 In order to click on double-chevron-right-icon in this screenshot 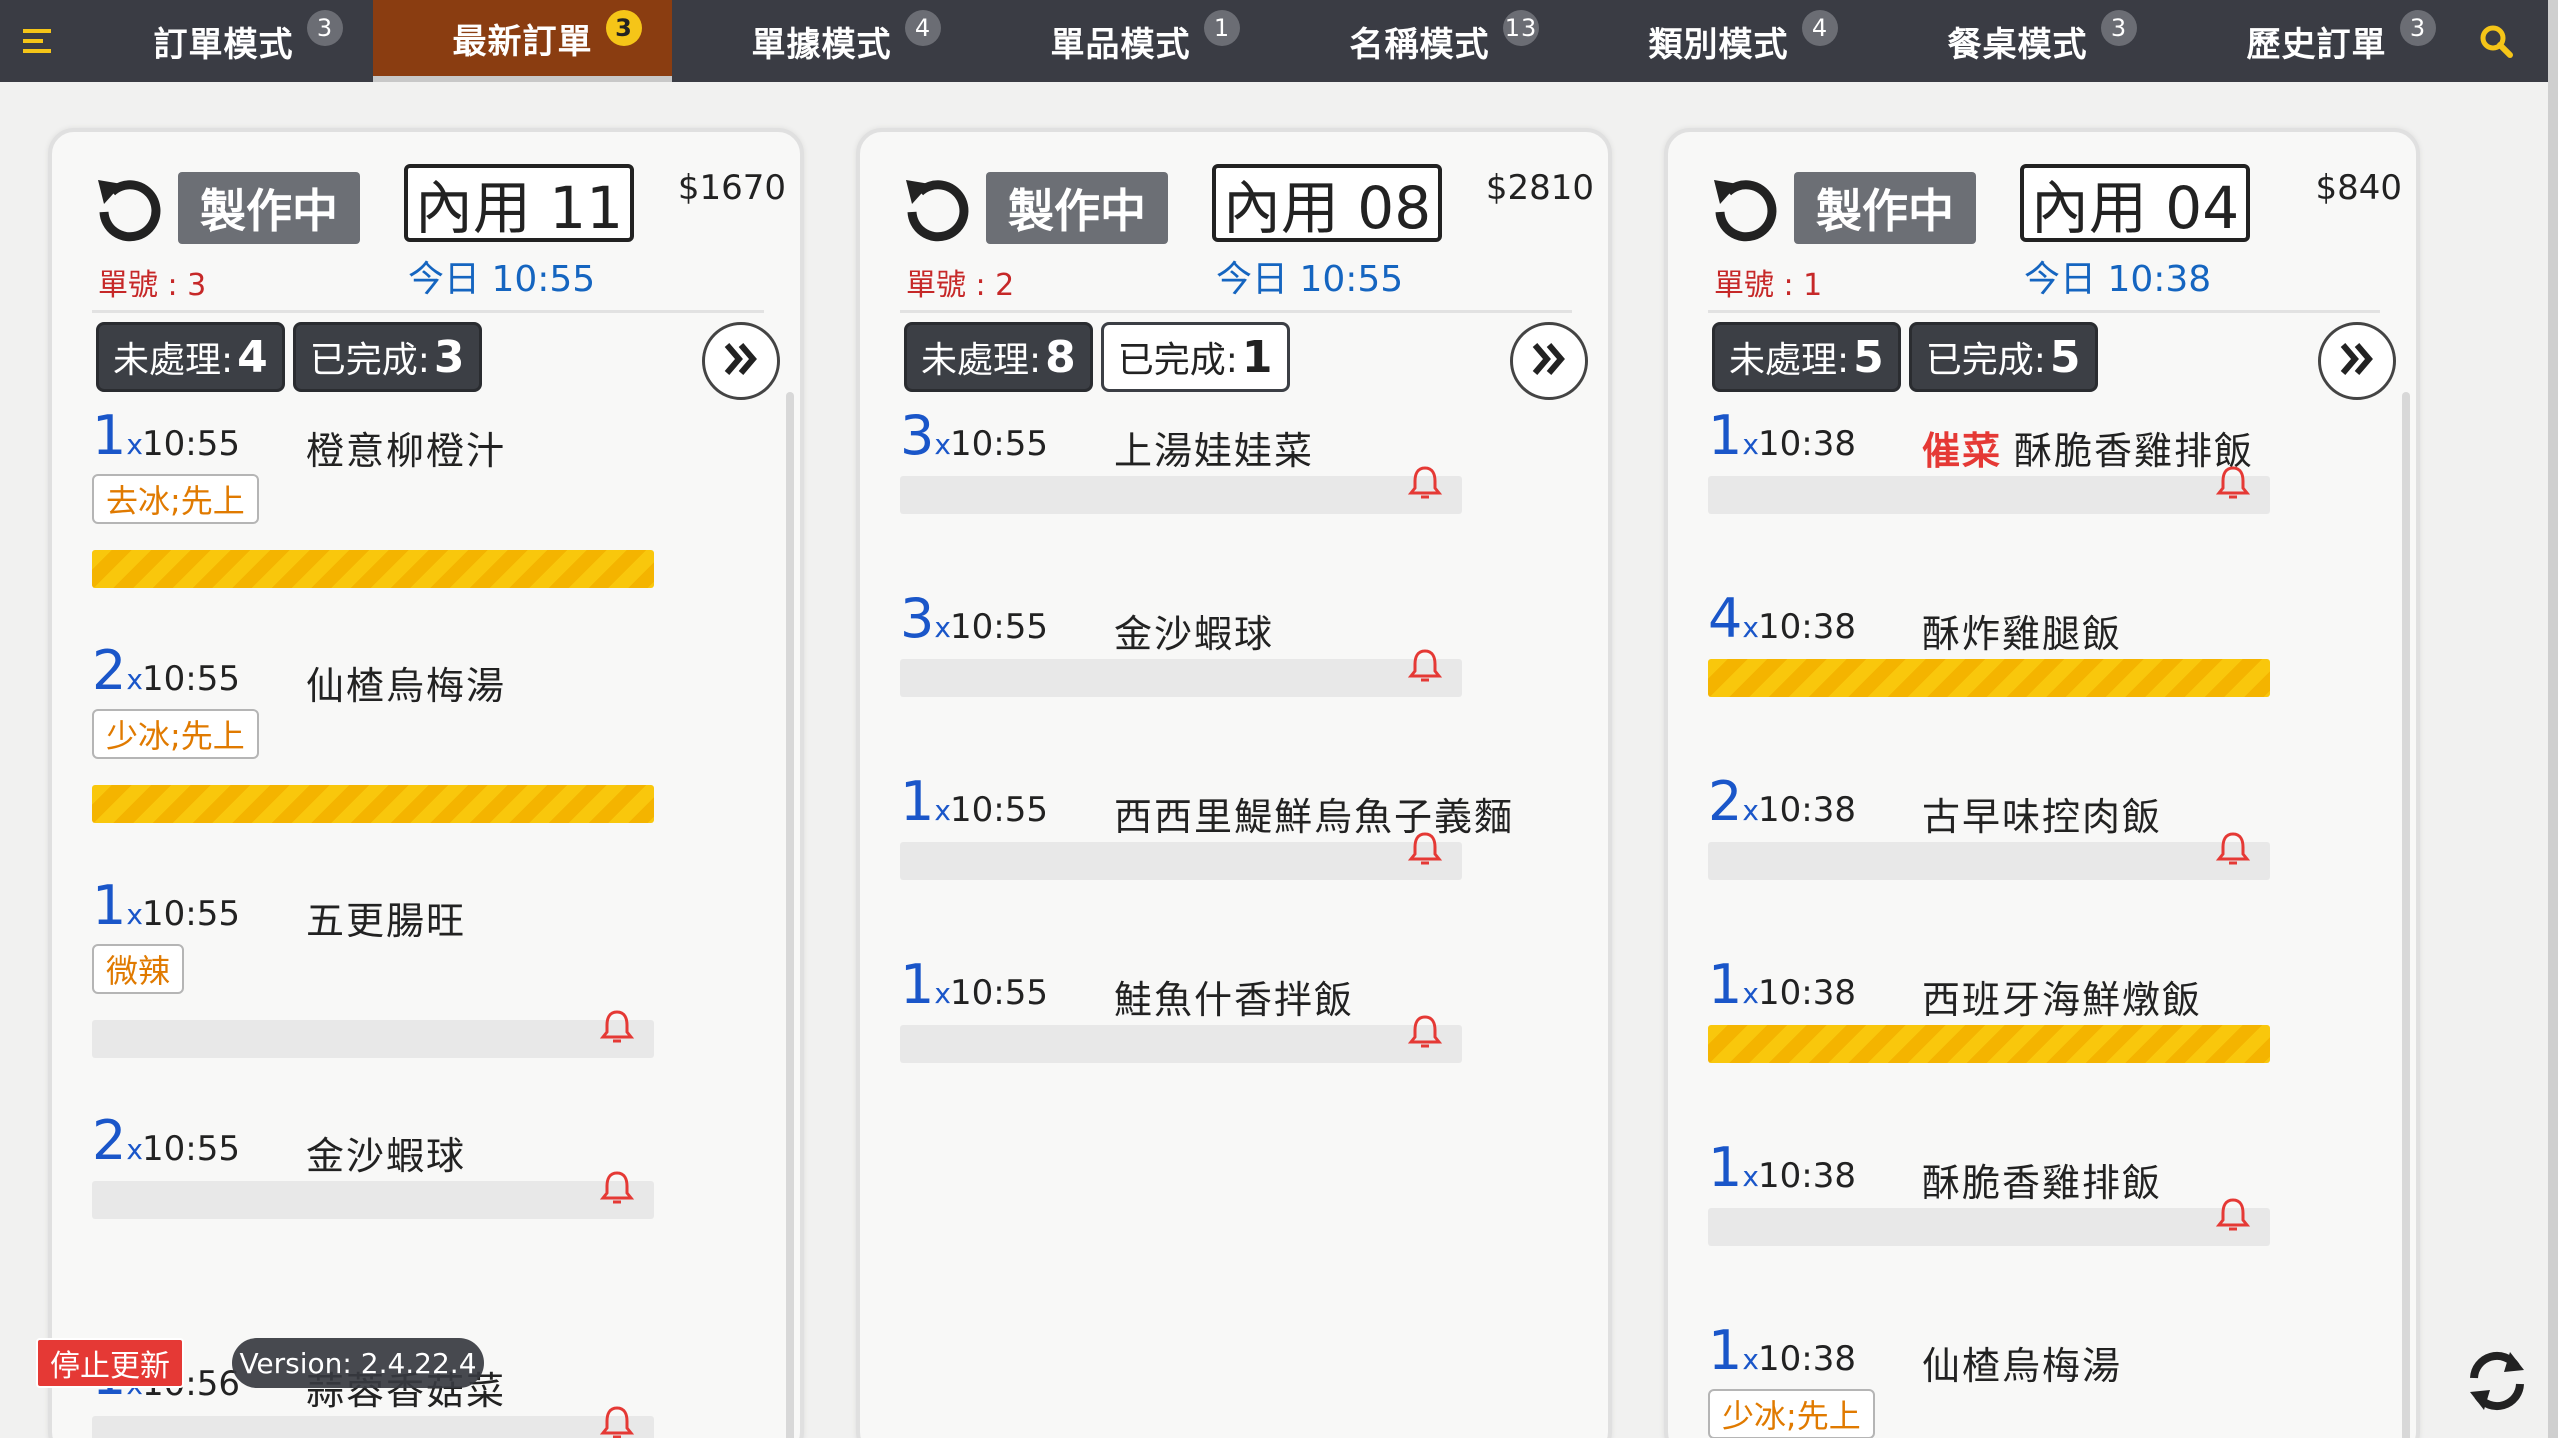, I will do `click(1549, 361)`.